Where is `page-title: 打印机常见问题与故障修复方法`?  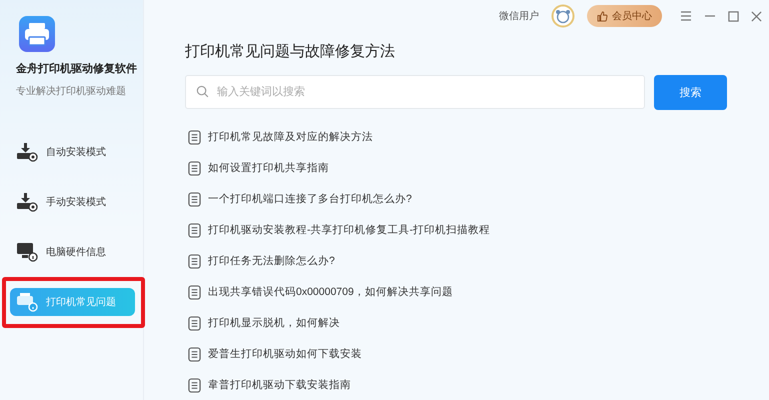 page-title: 打印机常见问题与故障修复方法 is located at coordinates (290, 51).